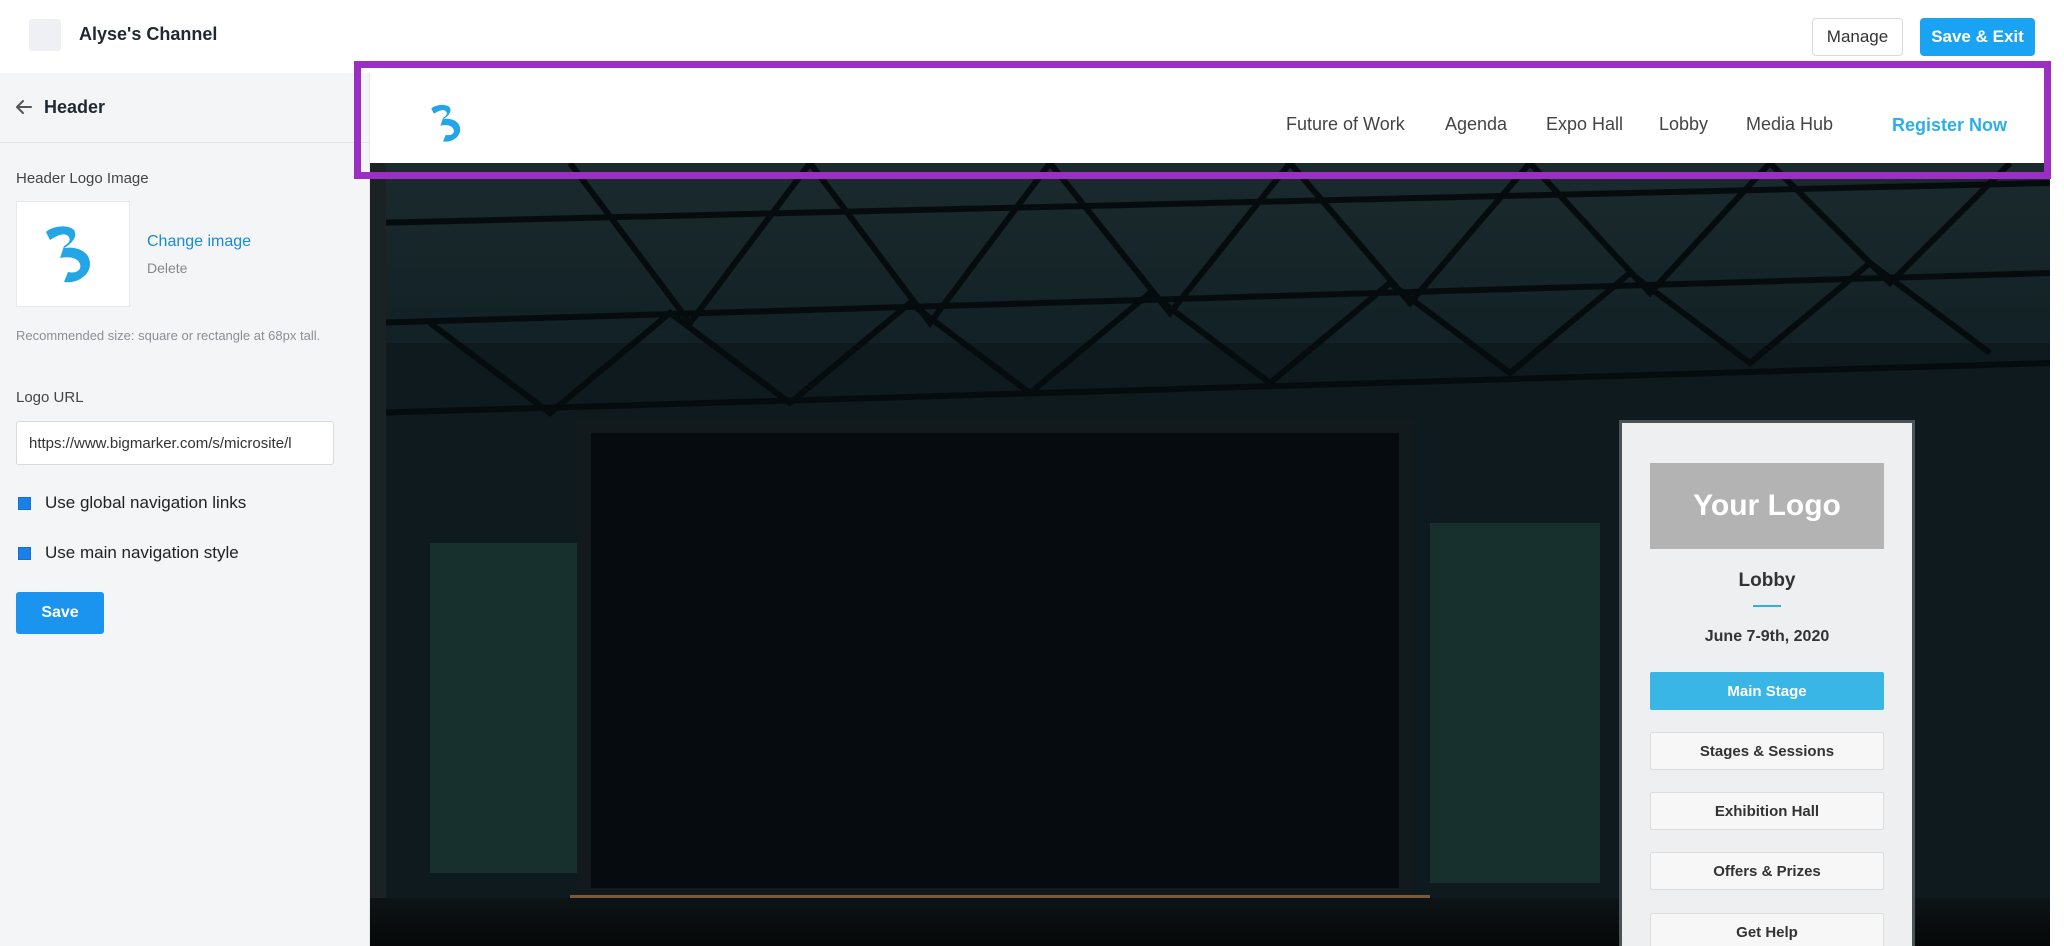 This screenshot has height=946, width=2064. I want to click on card-title: Lobby, so click(1767, 580).